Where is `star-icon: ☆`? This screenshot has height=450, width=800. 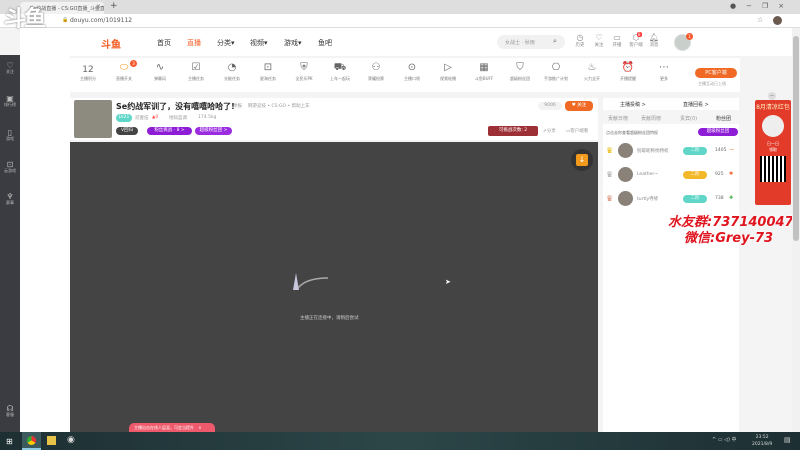
star-icon: ☆ is located at coordinates (760, 20).